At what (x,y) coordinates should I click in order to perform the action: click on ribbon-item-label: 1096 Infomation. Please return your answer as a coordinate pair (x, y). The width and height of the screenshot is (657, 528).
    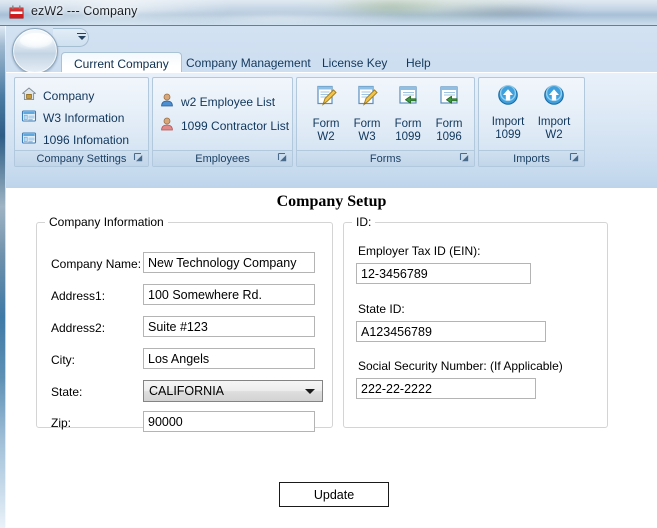
    Looking at the image, I should click on (86, 139).